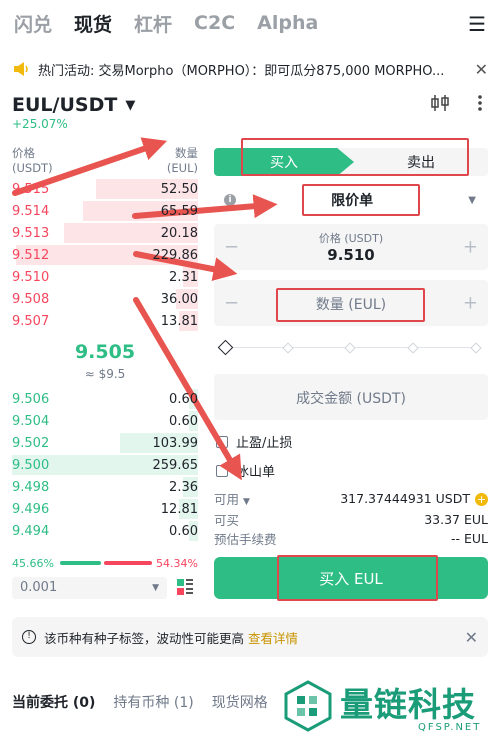 Image resolution: width=500 pixels, height=739 pixels. Describe the element at coordinates (31, 233) in the screenshot. I see `ask-price: 9.513` at that location.